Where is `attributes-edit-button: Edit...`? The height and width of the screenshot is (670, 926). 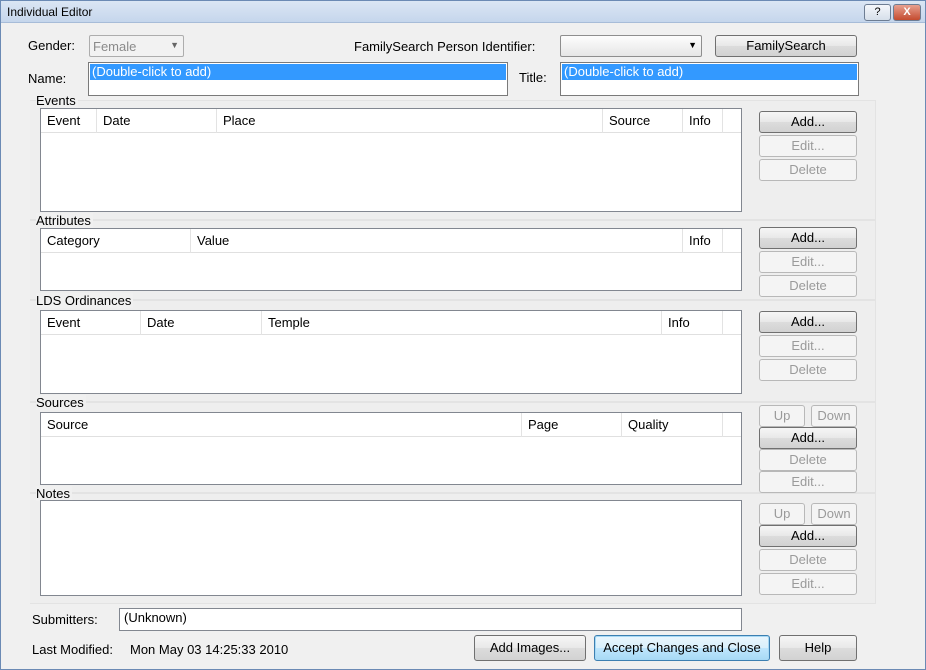 attributes-edit-button: Edit... is located at coordinates (808, 262).